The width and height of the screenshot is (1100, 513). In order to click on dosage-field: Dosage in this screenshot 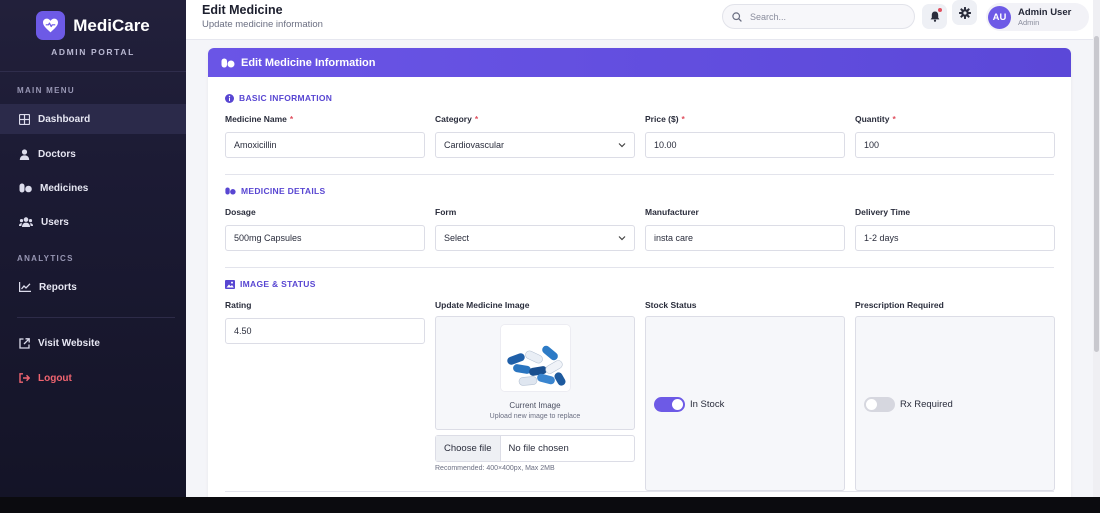, I will do `click(325, 229)`.